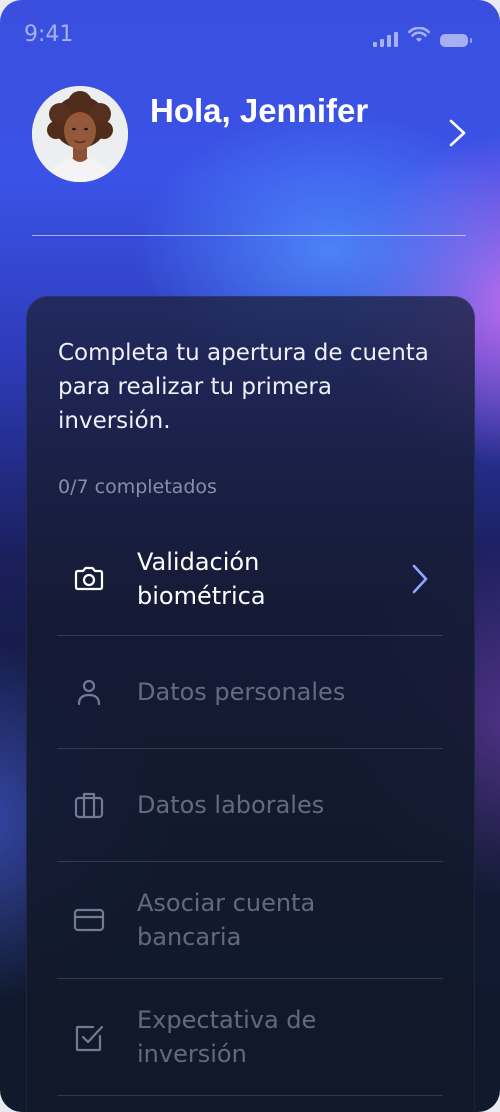 The image size is (500, 1112). I want to click on step-label: Validación biométrica, so click(201, 579).